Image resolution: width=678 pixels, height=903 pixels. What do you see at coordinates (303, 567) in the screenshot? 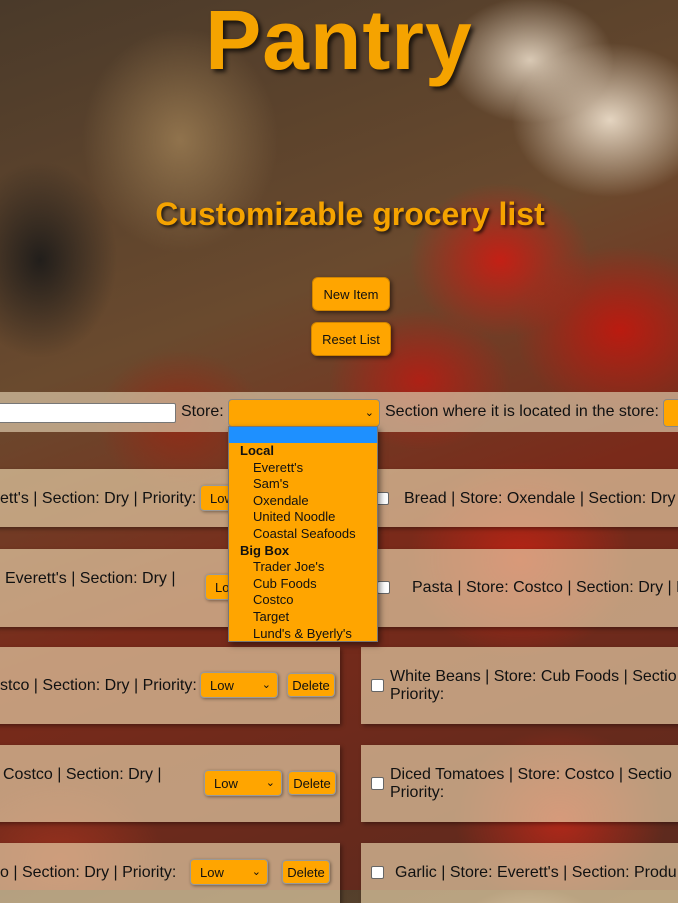
I see `dropdown-option: Trader Joe's` at bounding box center [303, 567].